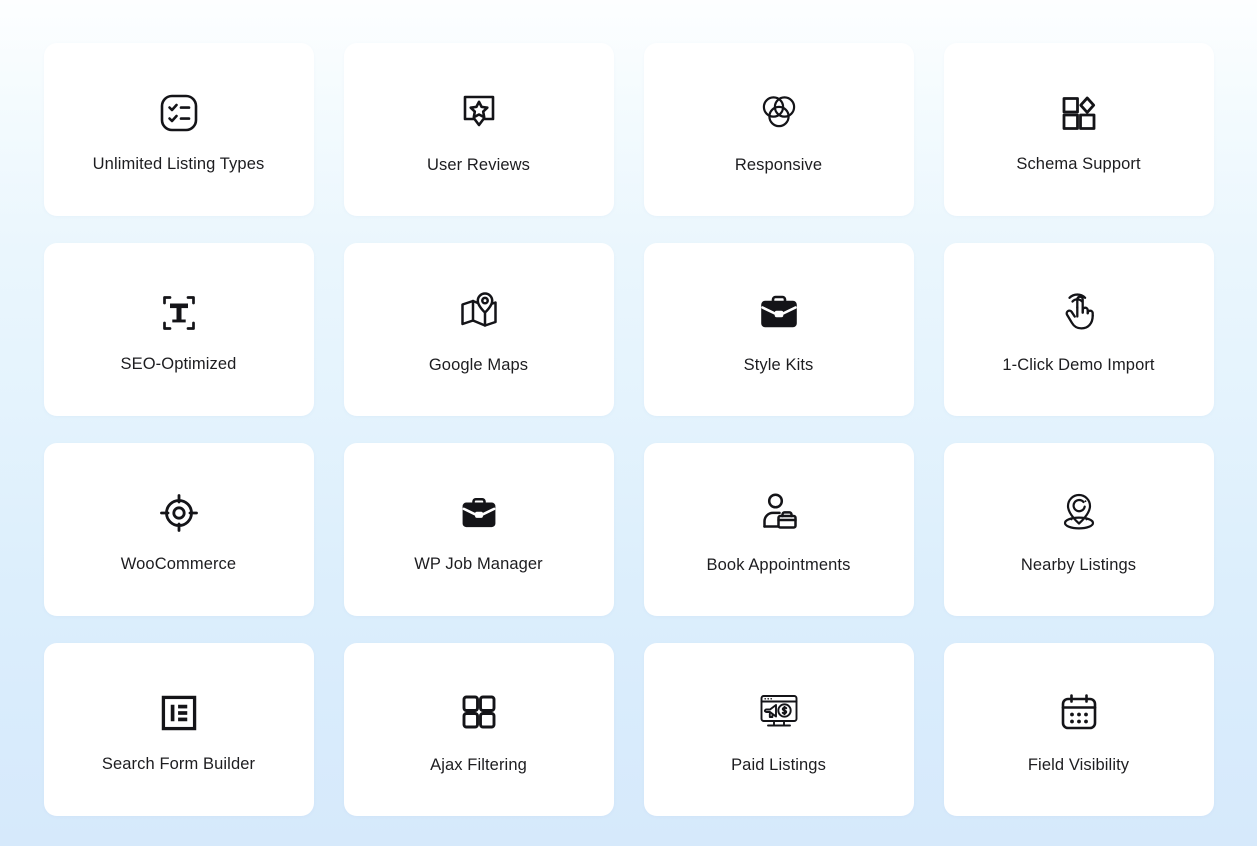  I want to click on feature-card-wp-job-manager: WP Job Manager, so click(478, 529).